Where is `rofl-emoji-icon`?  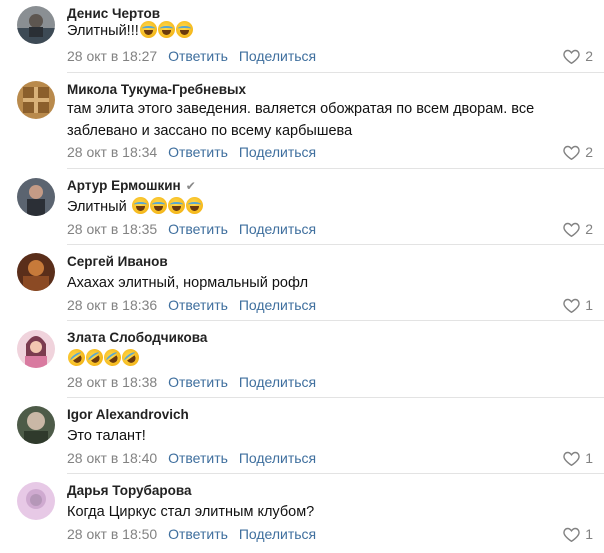
rofl-emoji-icon is located at coordinates (130, 357).